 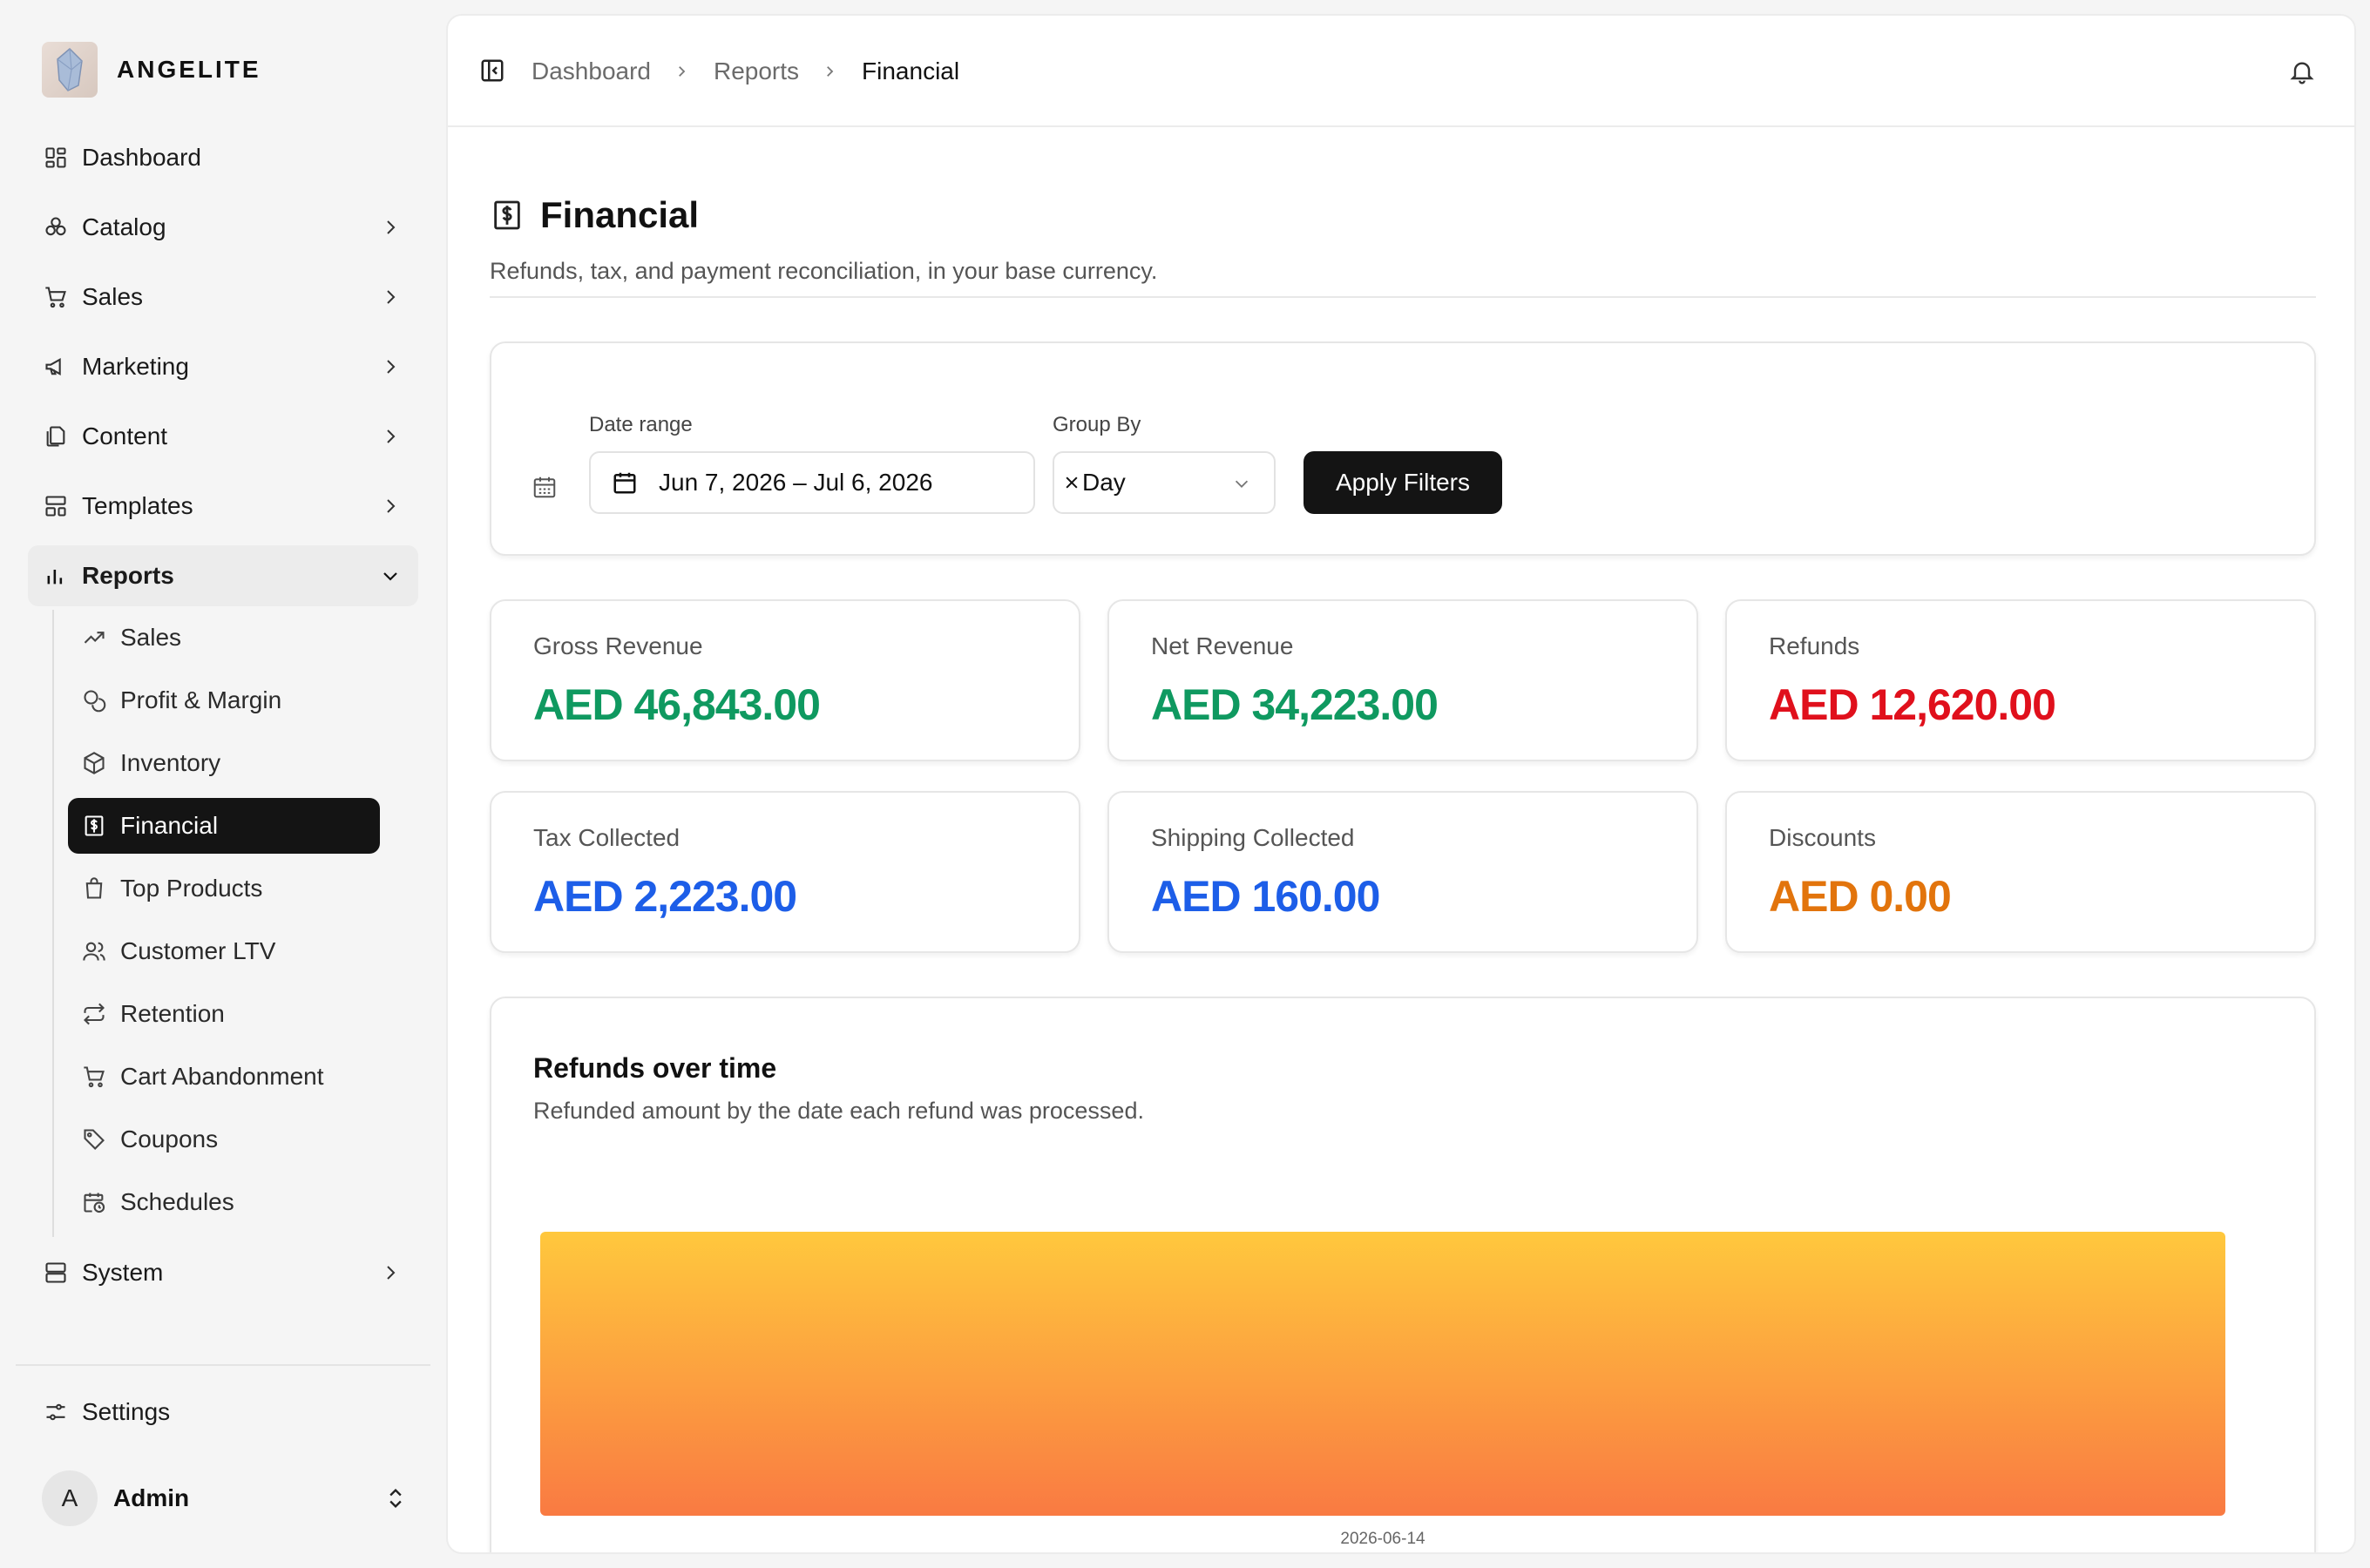 What do you see at coordinates (141, 157) in the screenshot?
I see `sidebar-item-label: Dashboard` at bounding box center [141, 157].